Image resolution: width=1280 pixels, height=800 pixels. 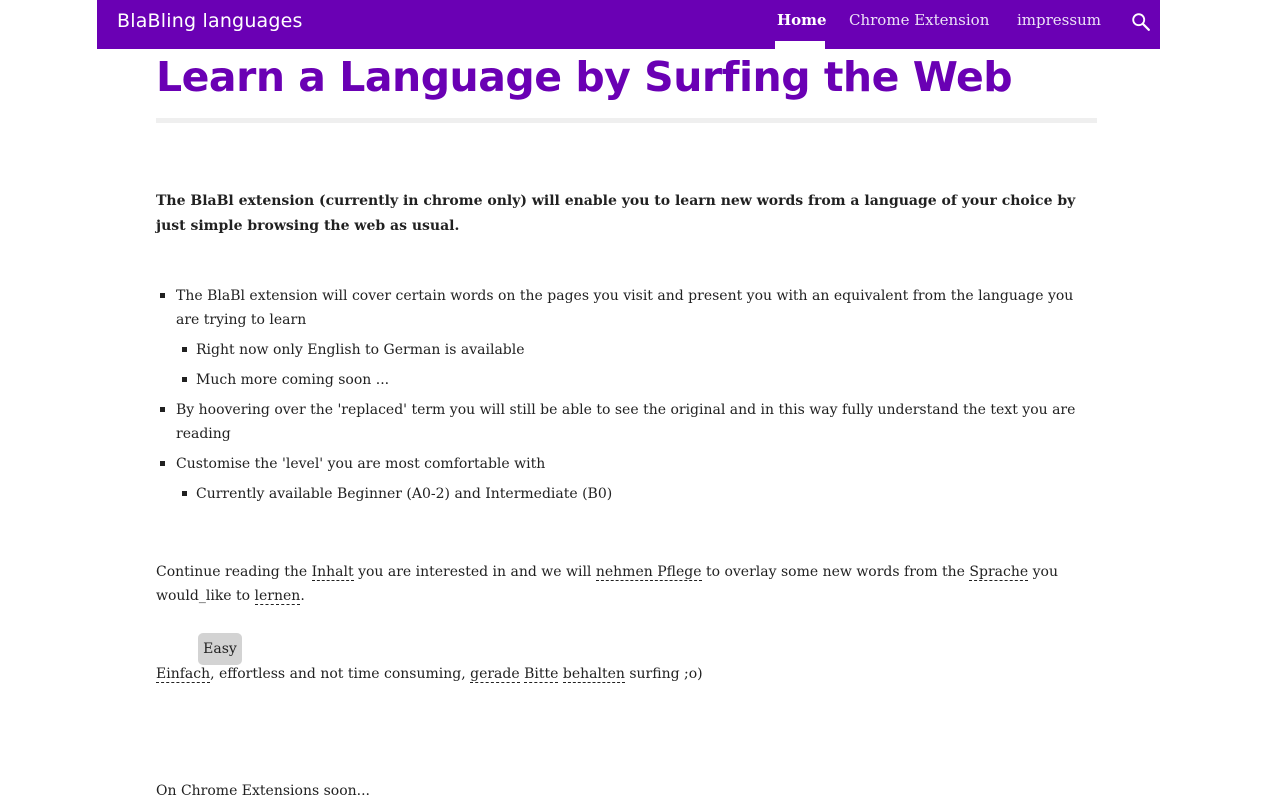 I want to click on translated-word: Bitte, so click(x=541, y=674).